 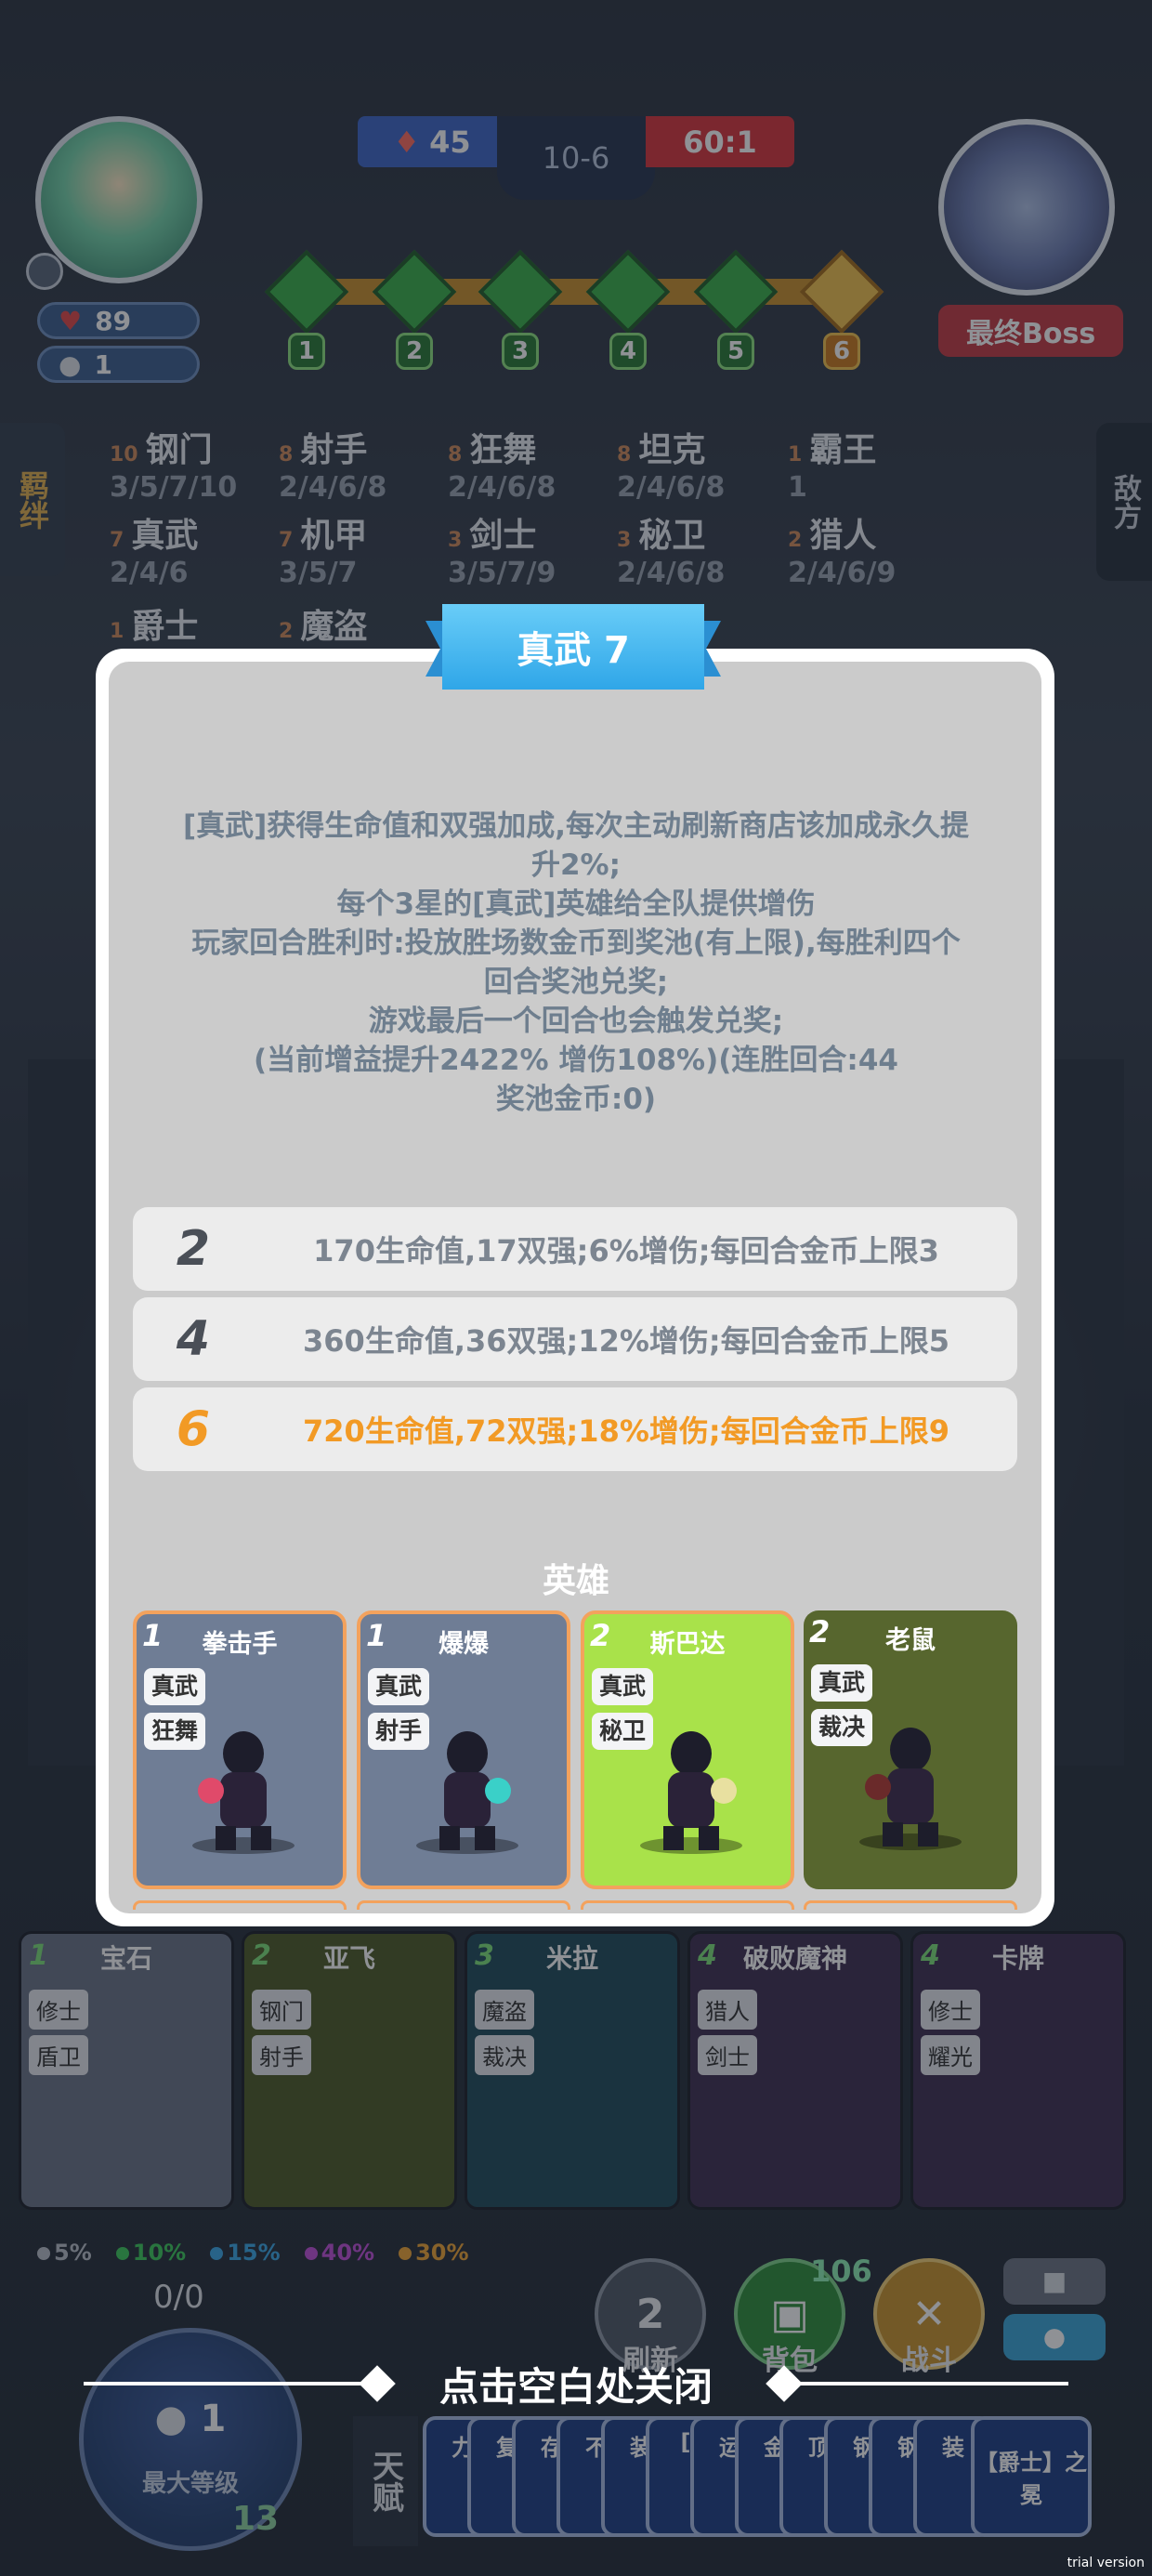 What do you see at coordinates (575, 1429) in the screenshot?
I see `tier-row-active: 6 720生命值,72双强;18%增伤;每回合金币上限9` at bounding box center [575, 1429].